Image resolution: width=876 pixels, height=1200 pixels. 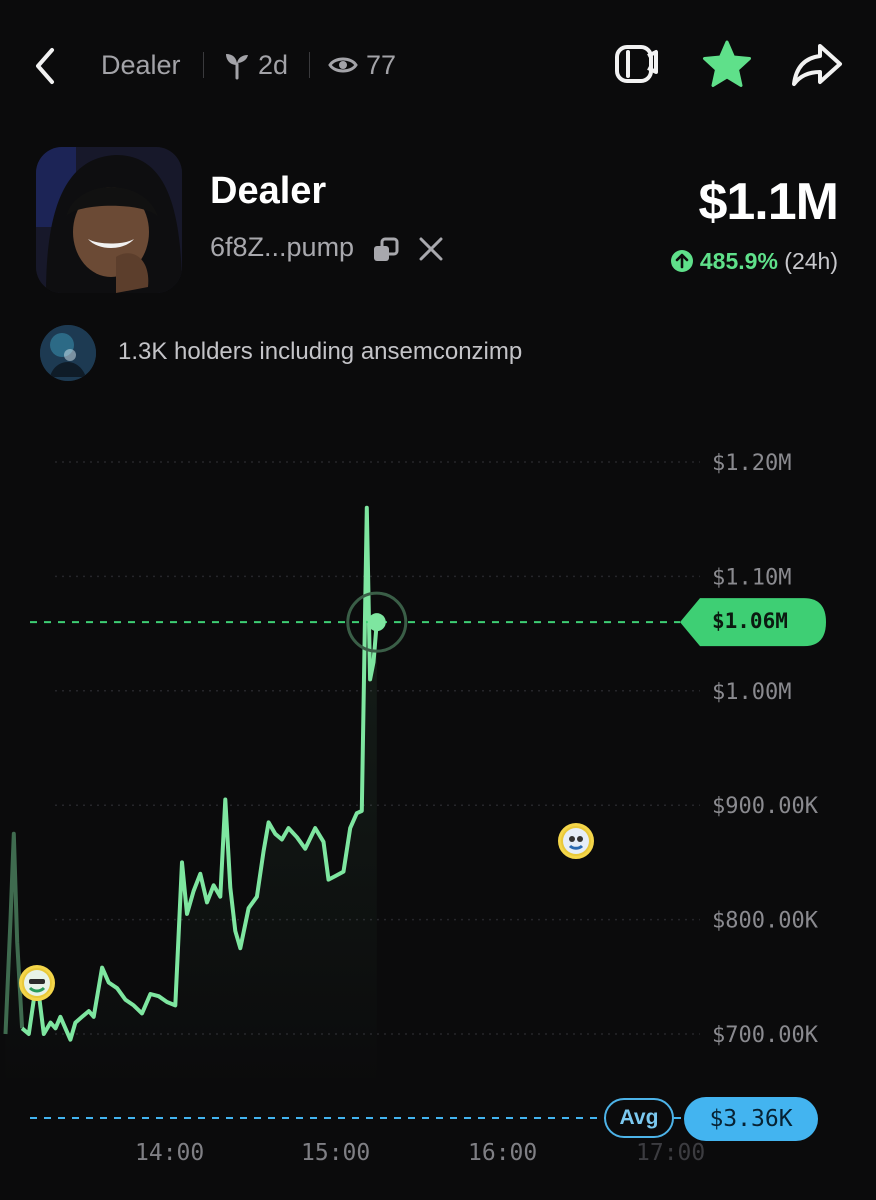 I want to click on holder-avatar-image, so click(x=68, y=353).